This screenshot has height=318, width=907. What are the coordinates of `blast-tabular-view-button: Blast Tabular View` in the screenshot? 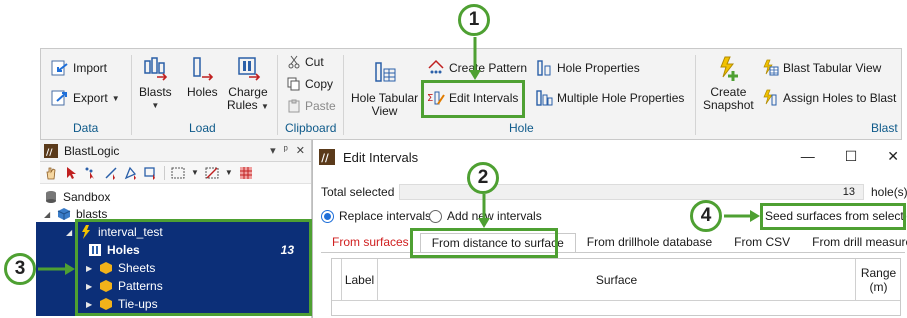 It's located at (821, 68).